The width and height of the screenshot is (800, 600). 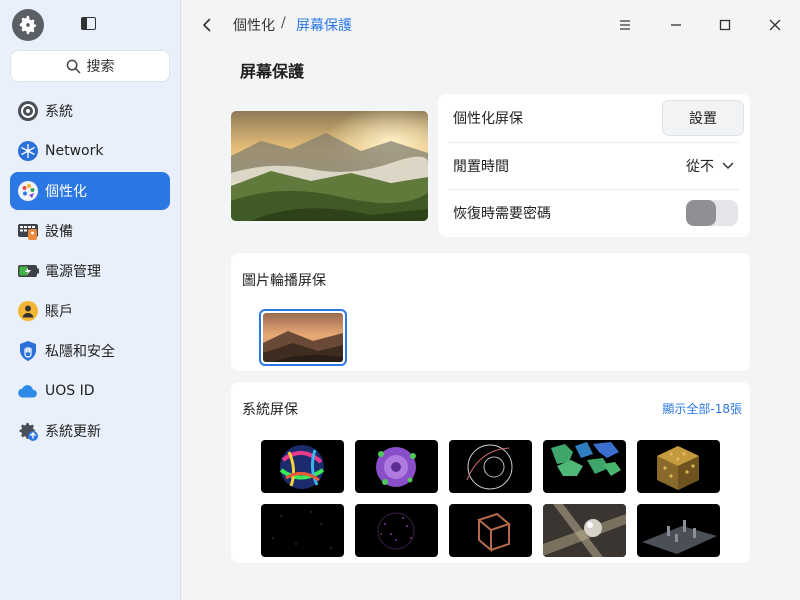 I want to click on update-icon, so click(x=28, y=431).